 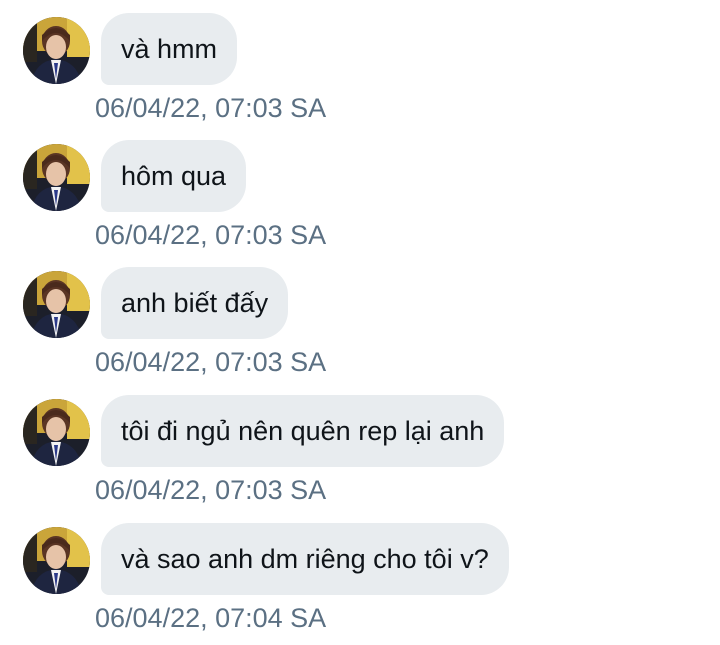 What do you see at coordinates (305, 559) in the screenshot?
I see `message-bubble: và sao anh dm riêng cho tôi v?` at bounding box center [305, 559].